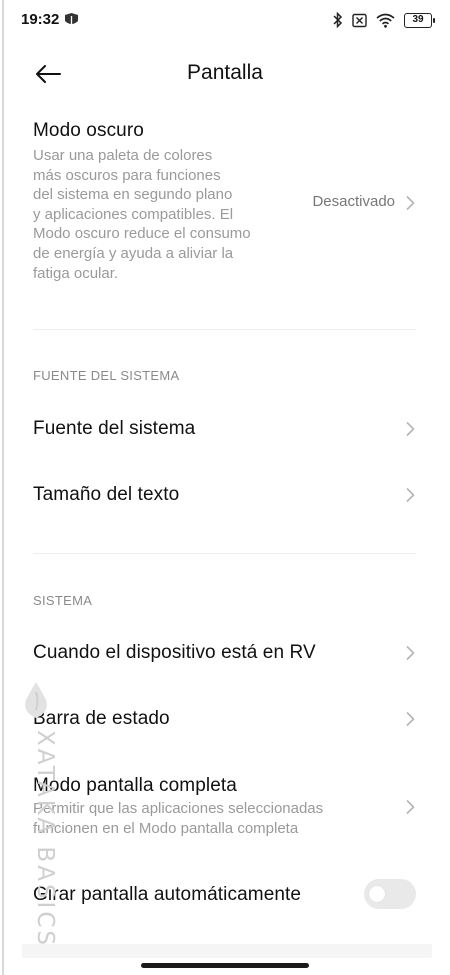  Describe the element at coordinates (135, 785) in the screenshot. I see `fullscreen-mode-label: Modo pantalla completa` at that location.